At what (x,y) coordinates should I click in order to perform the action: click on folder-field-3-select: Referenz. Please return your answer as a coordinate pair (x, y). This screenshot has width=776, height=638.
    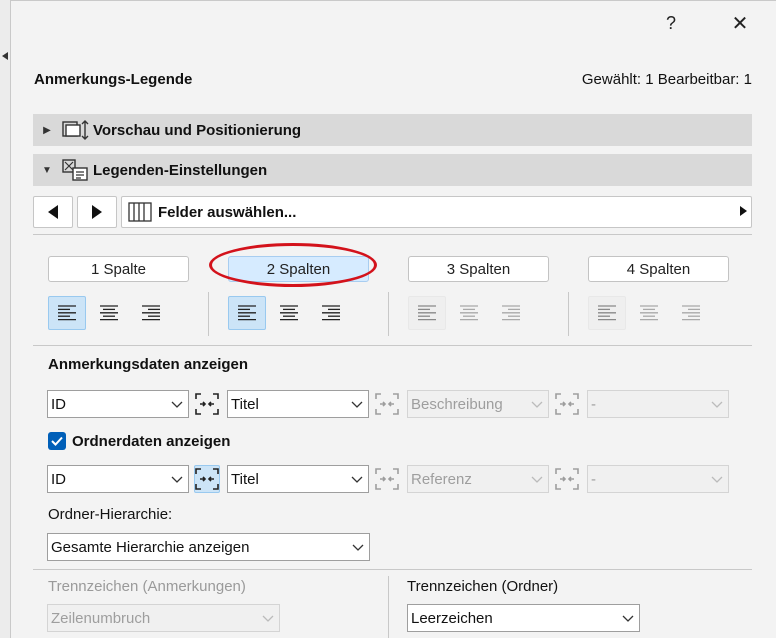
    Looking at the image, I should click on (478, 479).